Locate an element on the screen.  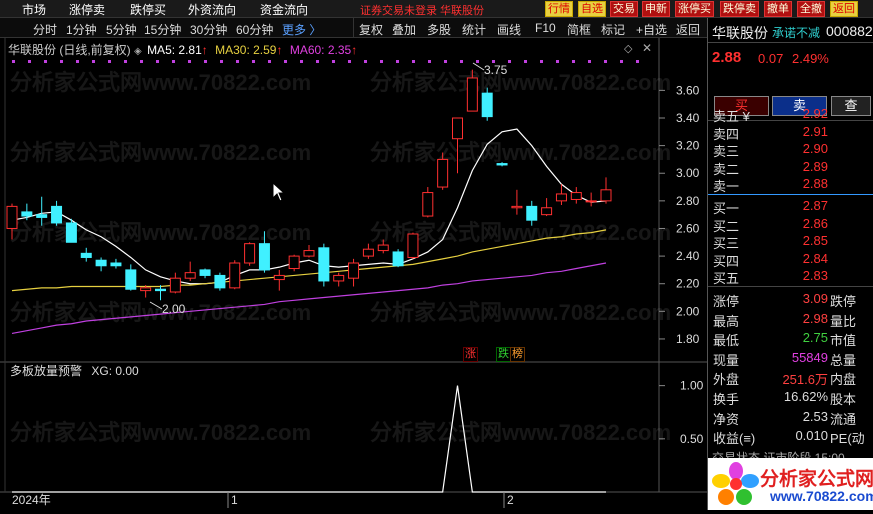
tool-adjust: 复权 is located at coordinates (371, 29).